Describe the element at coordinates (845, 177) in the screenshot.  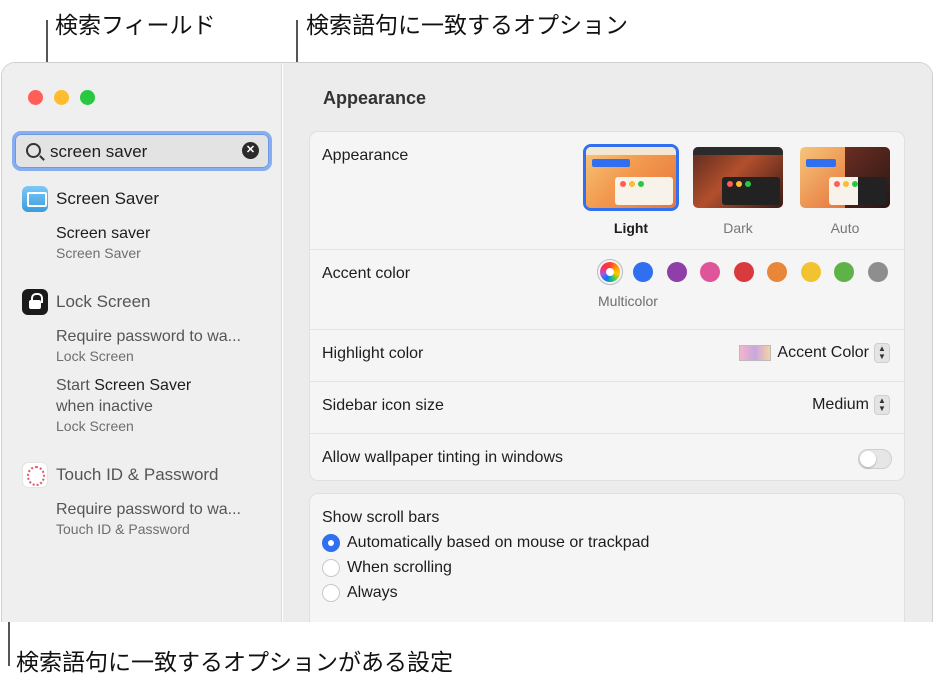
I see `appearance-option-auto` at that location.